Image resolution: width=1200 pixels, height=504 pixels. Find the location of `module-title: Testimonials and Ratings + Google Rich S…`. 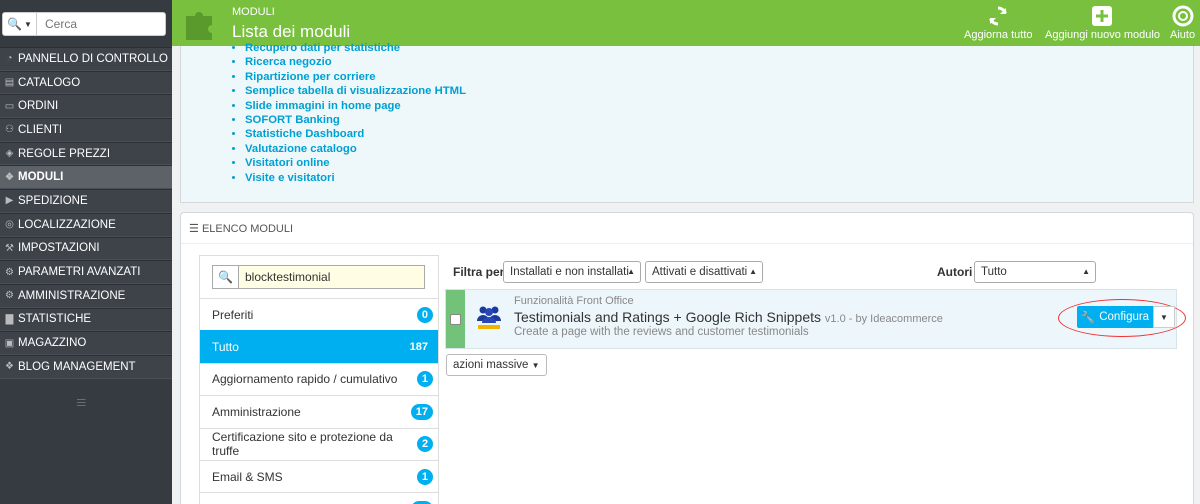

module-title: Testimonials and Ratings + Google Rich S… is located at coordinates (728, 317).